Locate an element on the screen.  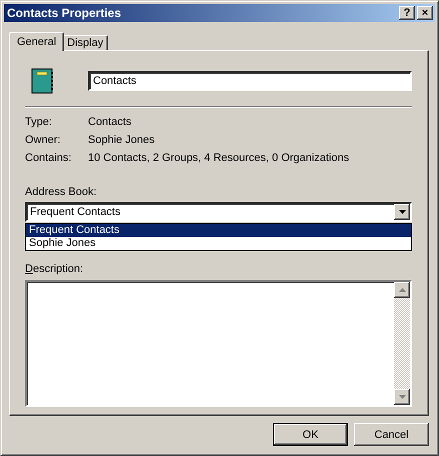
close-button: × is located at coordinates (425, 13).